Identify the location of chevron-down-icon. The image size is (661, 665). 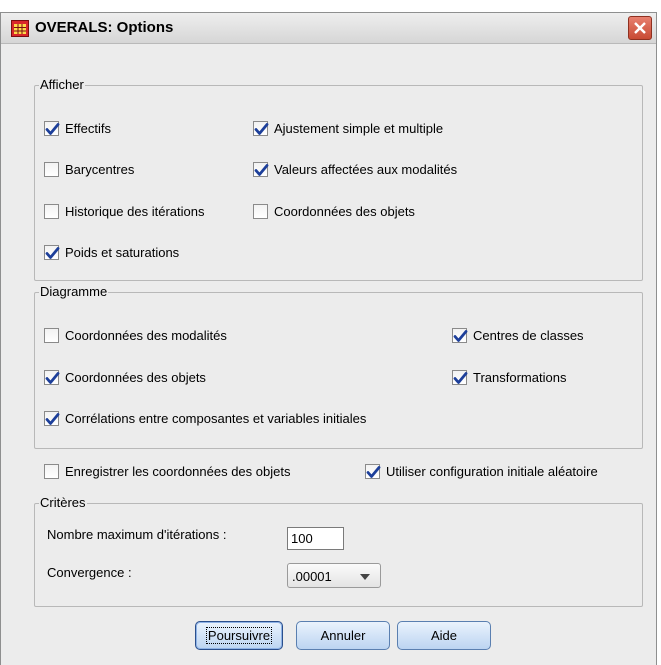
(365, 577).